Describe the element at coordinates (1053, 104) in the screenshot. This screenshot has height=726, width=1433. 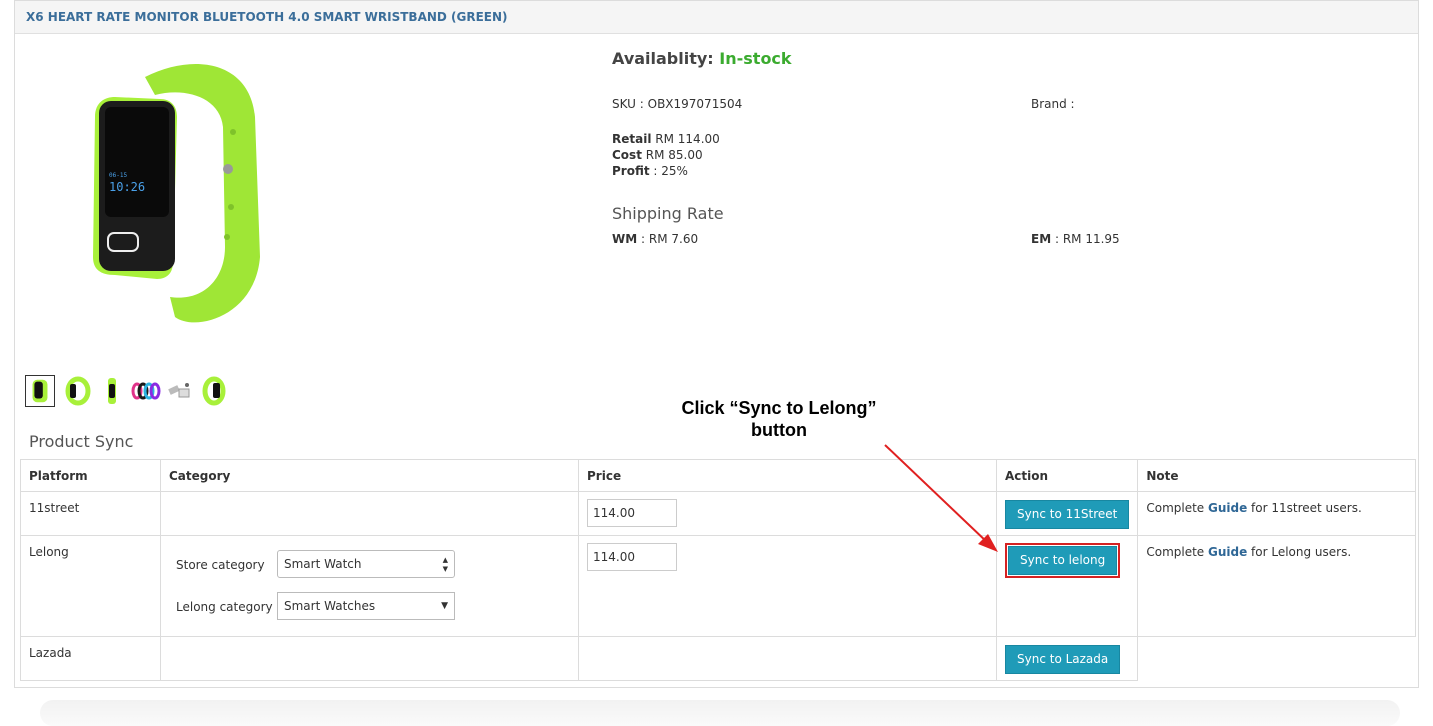
I see `brand: Brand :` at that location.